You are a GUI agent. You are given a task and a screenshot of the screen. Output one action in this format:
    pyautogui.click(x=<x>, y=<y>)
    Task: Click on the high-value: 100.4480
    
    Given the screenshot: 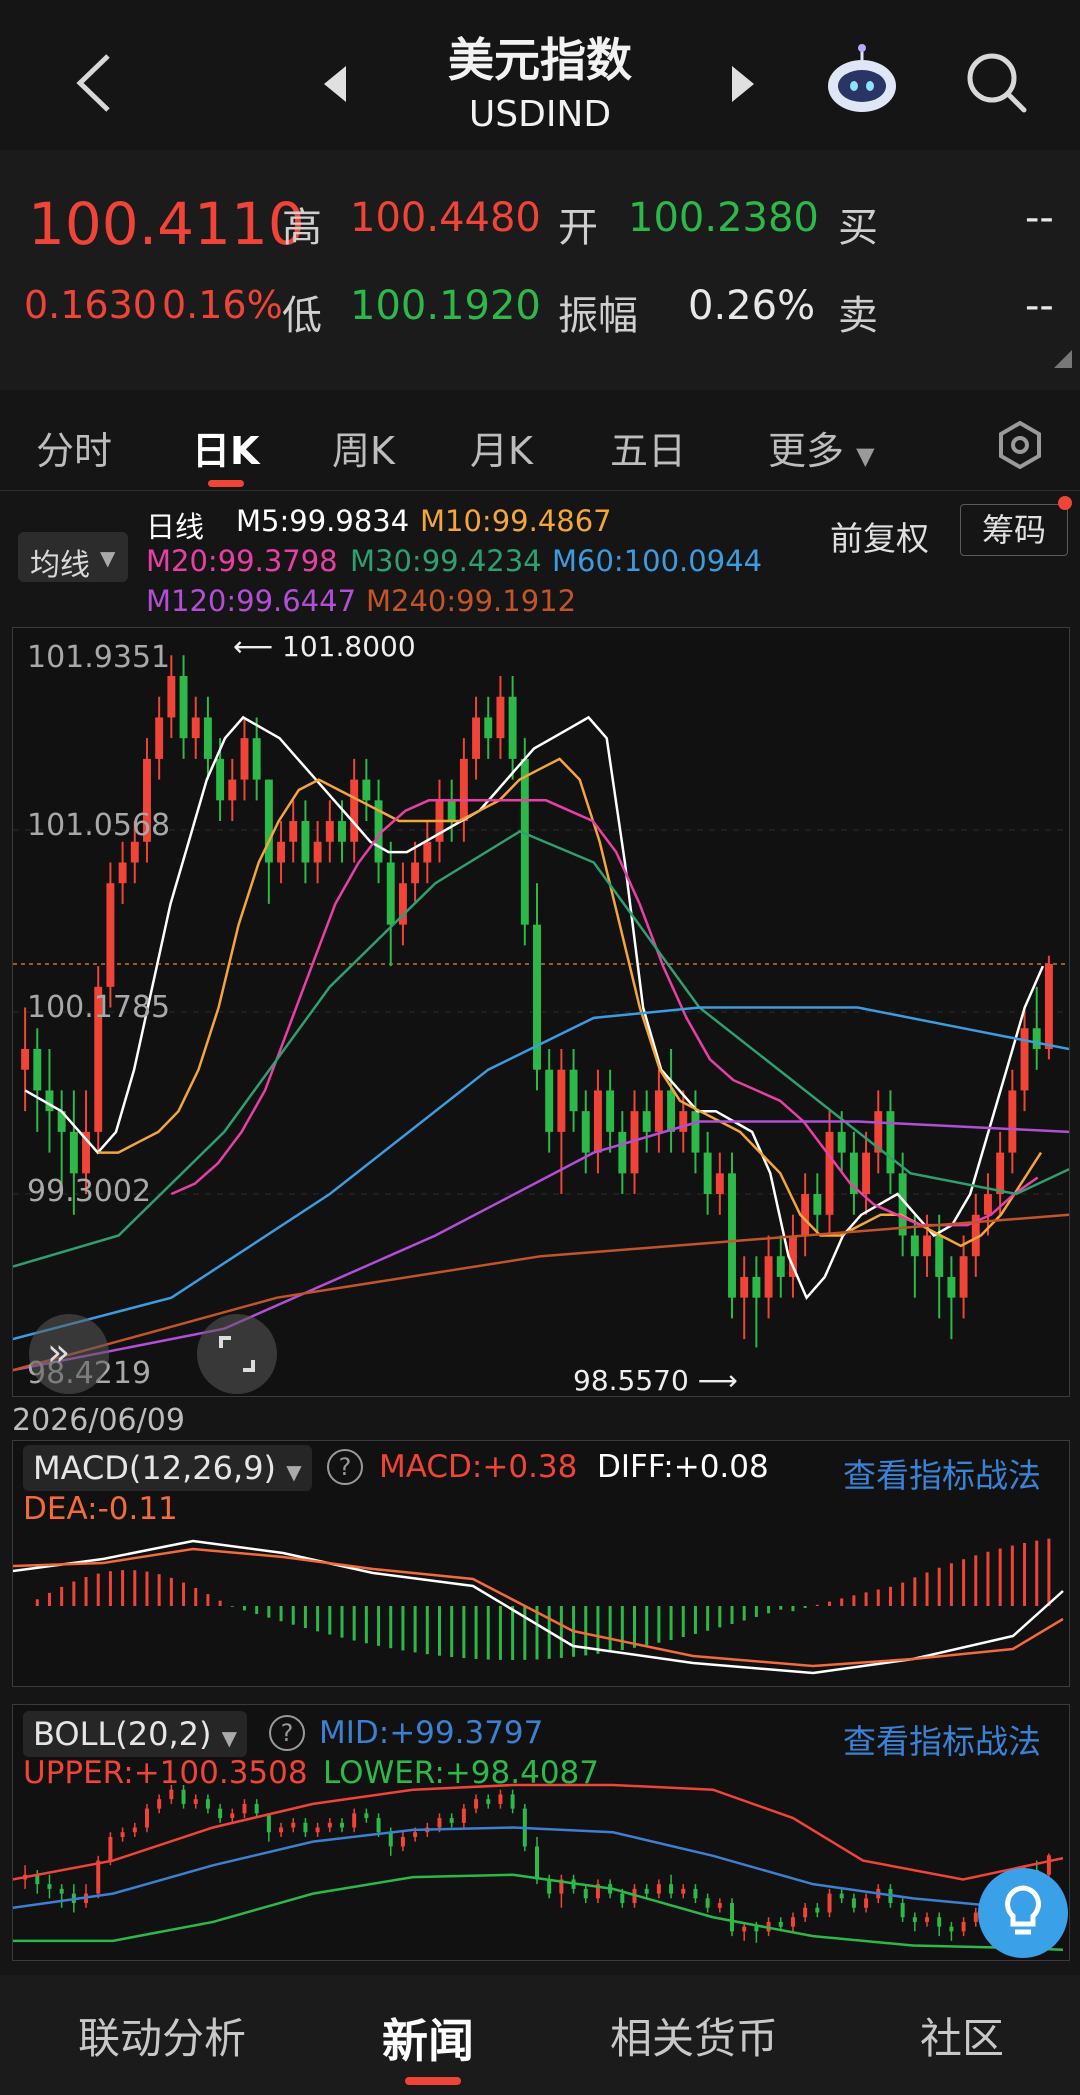 What is the action you would take?
    pyautogui.click(x=445, y=218)
    